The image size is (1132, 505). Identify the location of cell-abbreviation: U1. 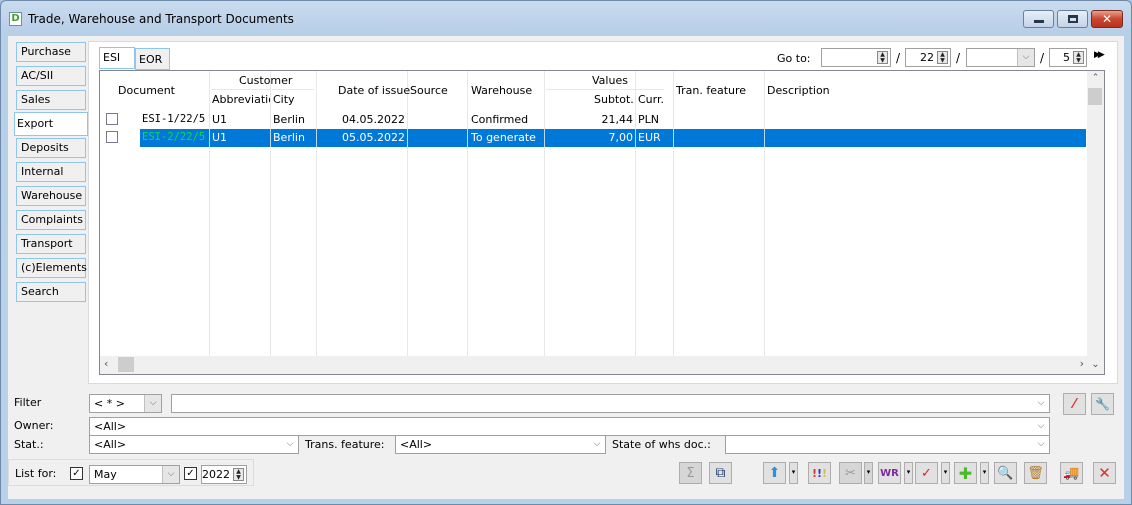
(220, 137).